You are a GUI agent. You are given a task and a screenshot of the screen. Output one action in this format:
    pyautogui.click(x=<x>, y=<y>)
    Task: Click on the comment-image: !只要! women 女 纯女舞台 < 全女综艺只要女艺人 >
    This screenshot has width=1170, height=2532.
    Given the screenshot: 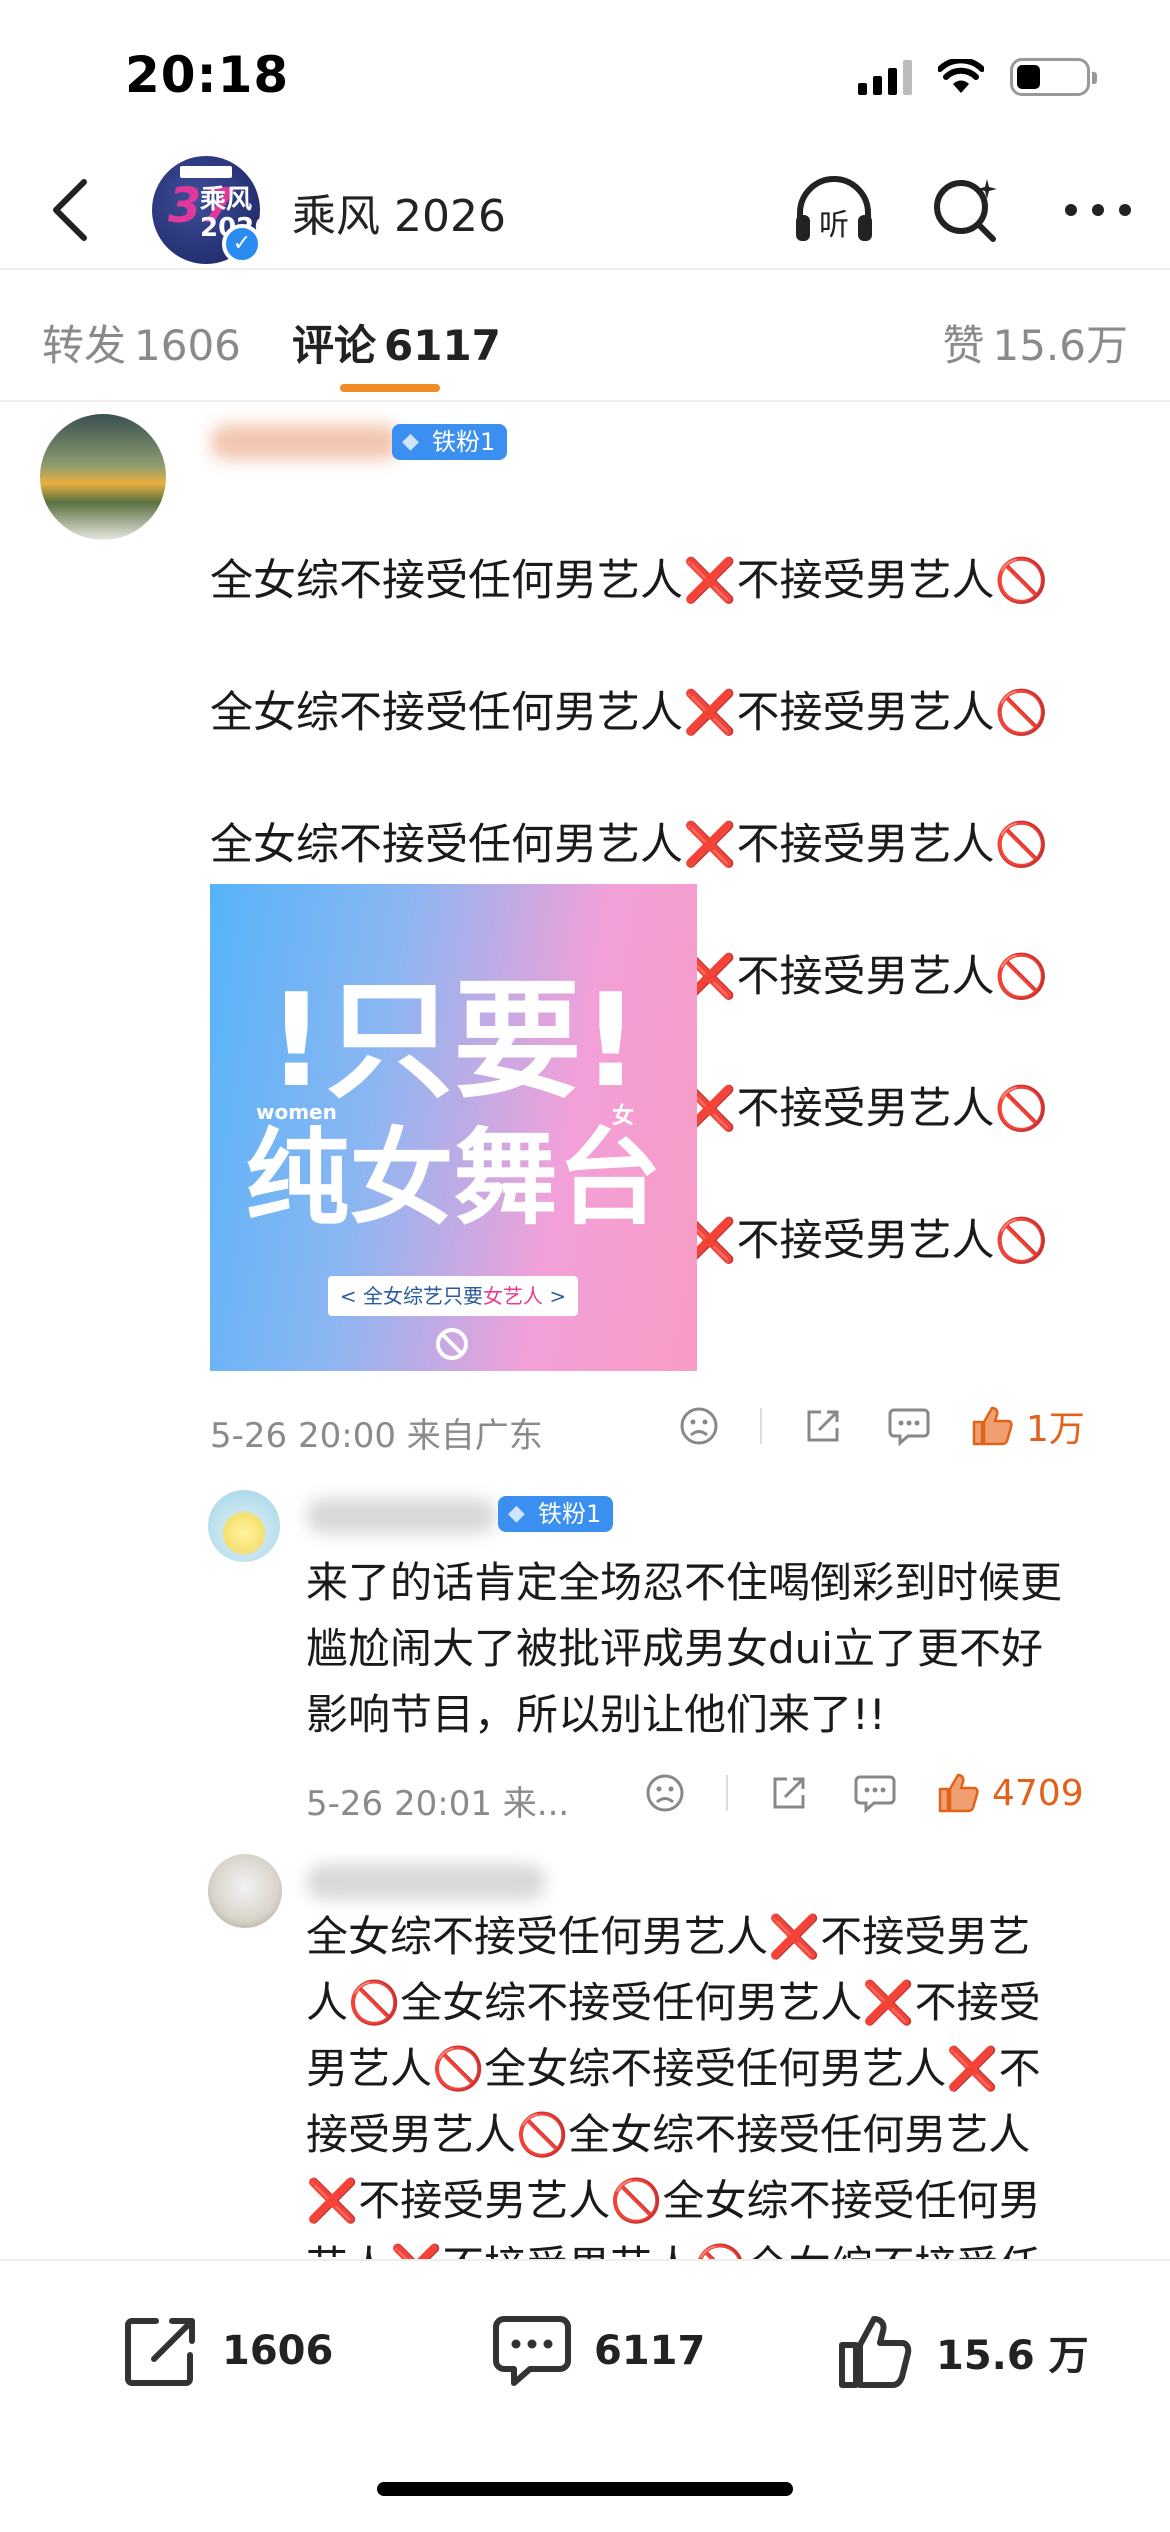 What is the action you would take?
    pyautogui.click(x=453, y=1127)
    